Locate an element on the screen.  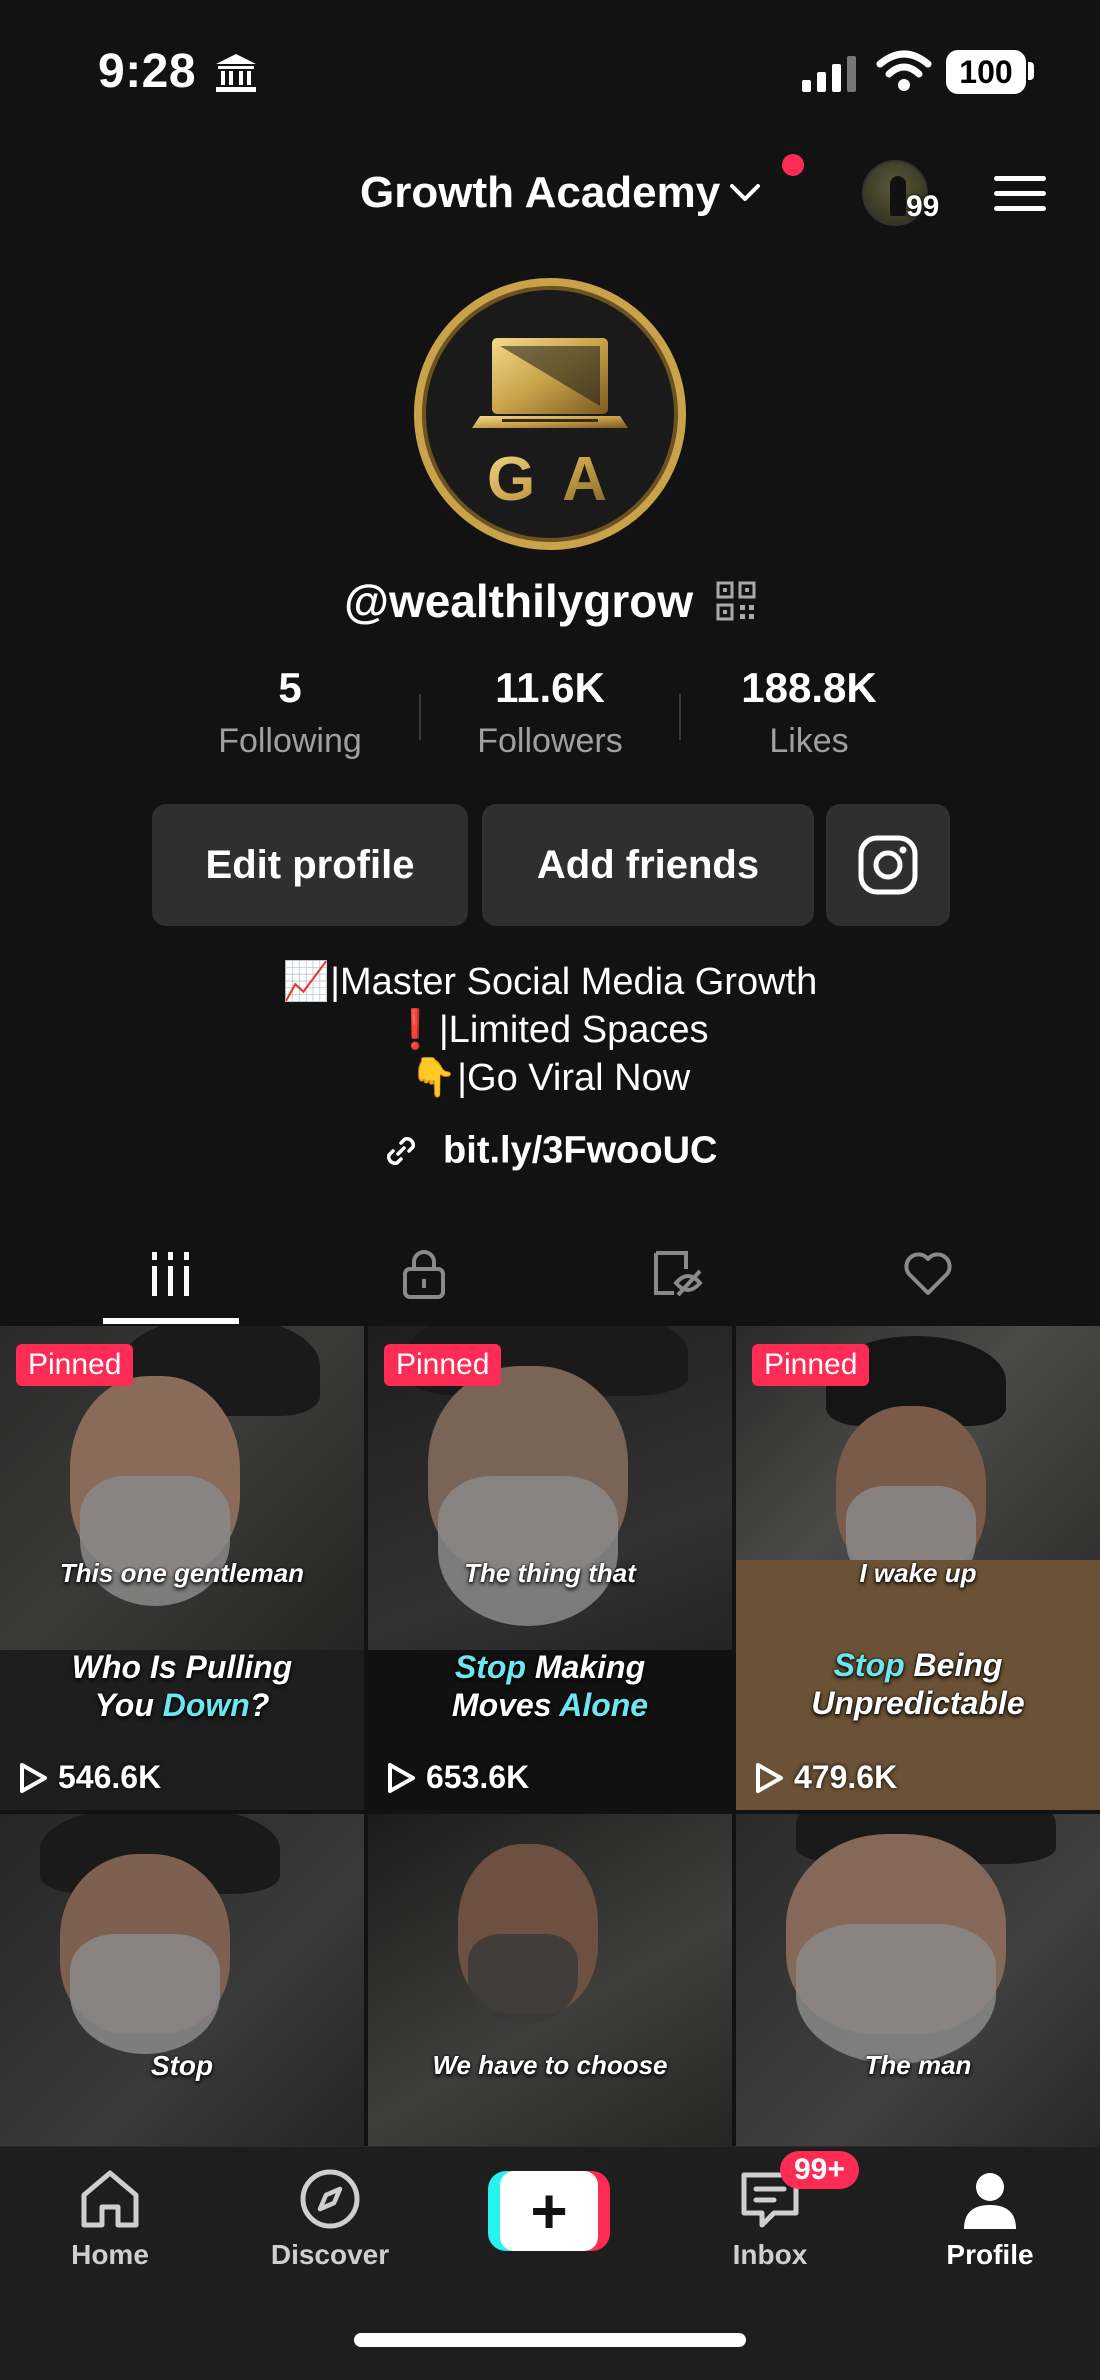
followers-label: Followers is located at coordinates (550, 741).